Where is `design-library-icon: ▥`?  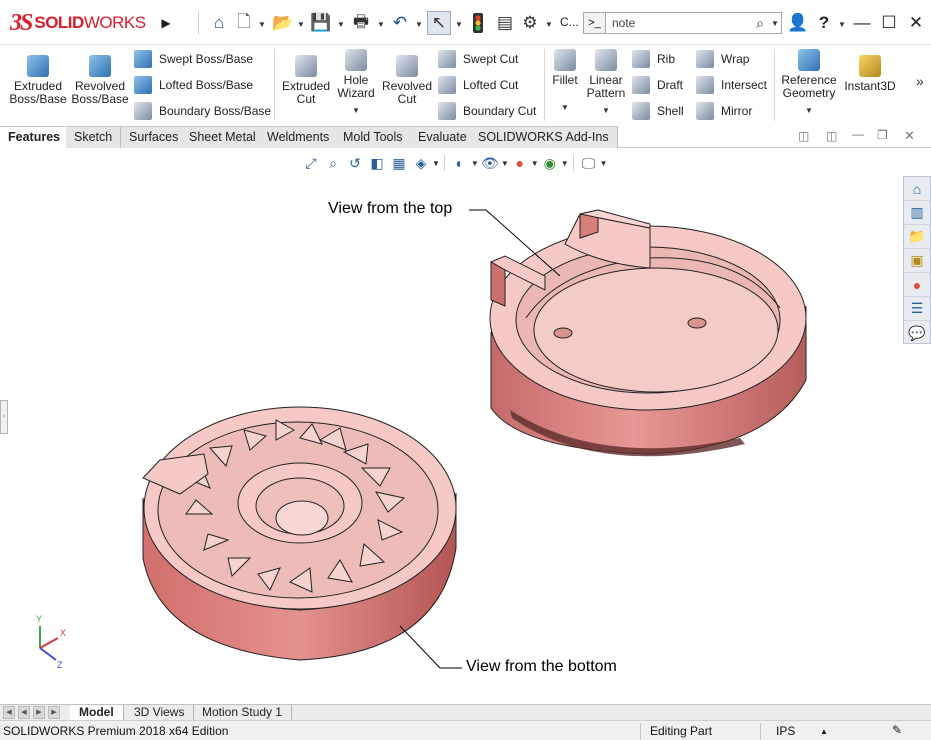 design-library-icon: ▥ is located at coordinates (917, 213).